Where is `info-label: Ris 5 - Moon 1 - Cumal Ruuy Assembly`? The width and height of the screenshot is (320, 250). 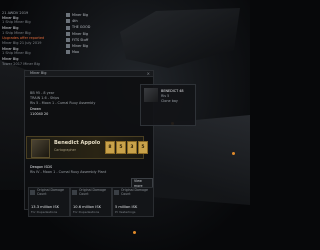
info-label: Ris 5 - Moon 1 - Cumal Ruuy Assembly is located at coordinates (63, 103).